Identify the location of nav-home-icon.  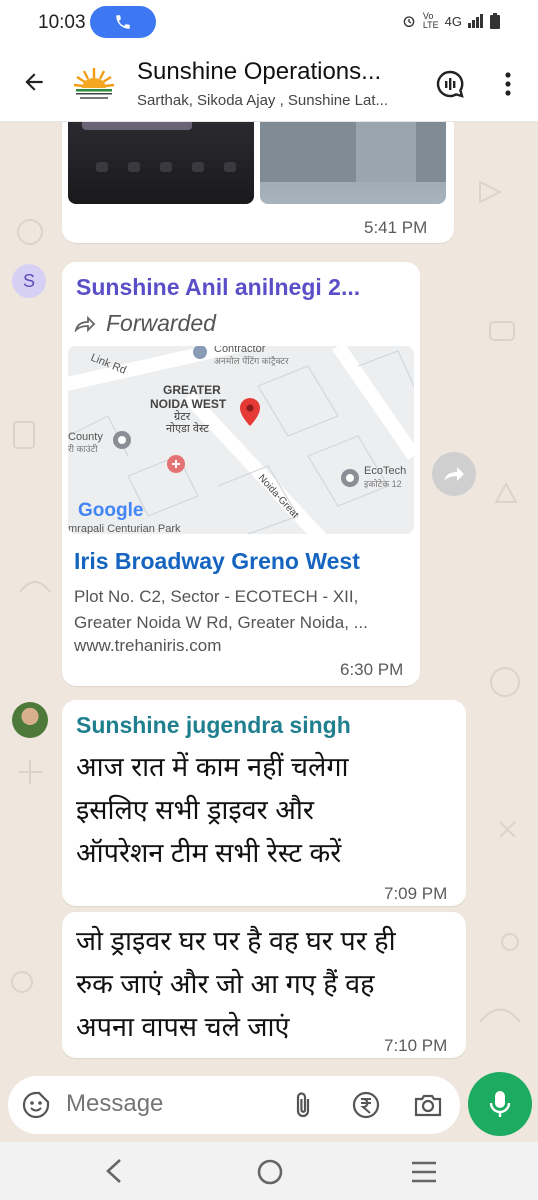
(270, 1172).